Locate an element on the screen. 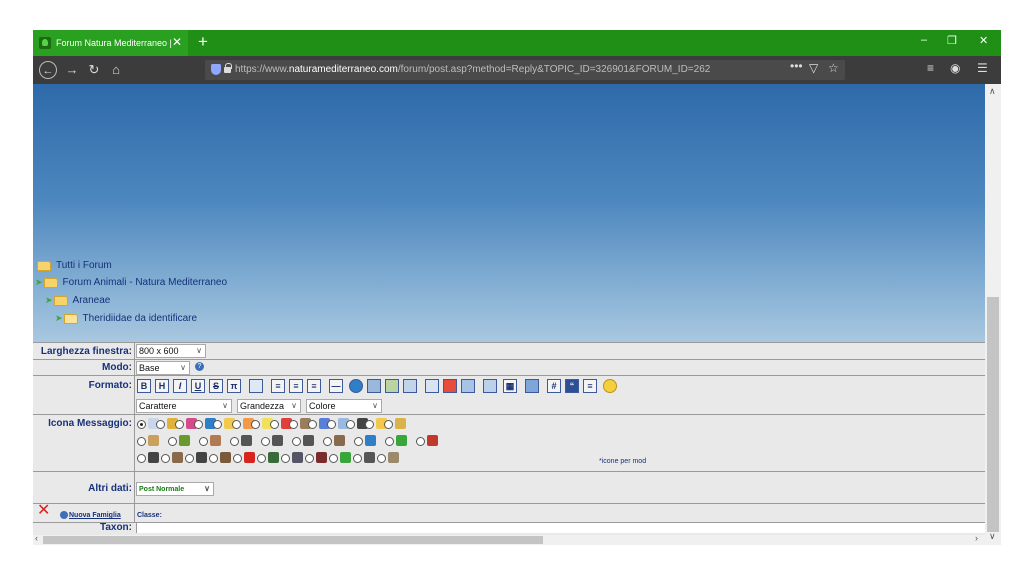 This screenshot has height=581, width=1024. pi-button: π is located at coordinates (234, 386).